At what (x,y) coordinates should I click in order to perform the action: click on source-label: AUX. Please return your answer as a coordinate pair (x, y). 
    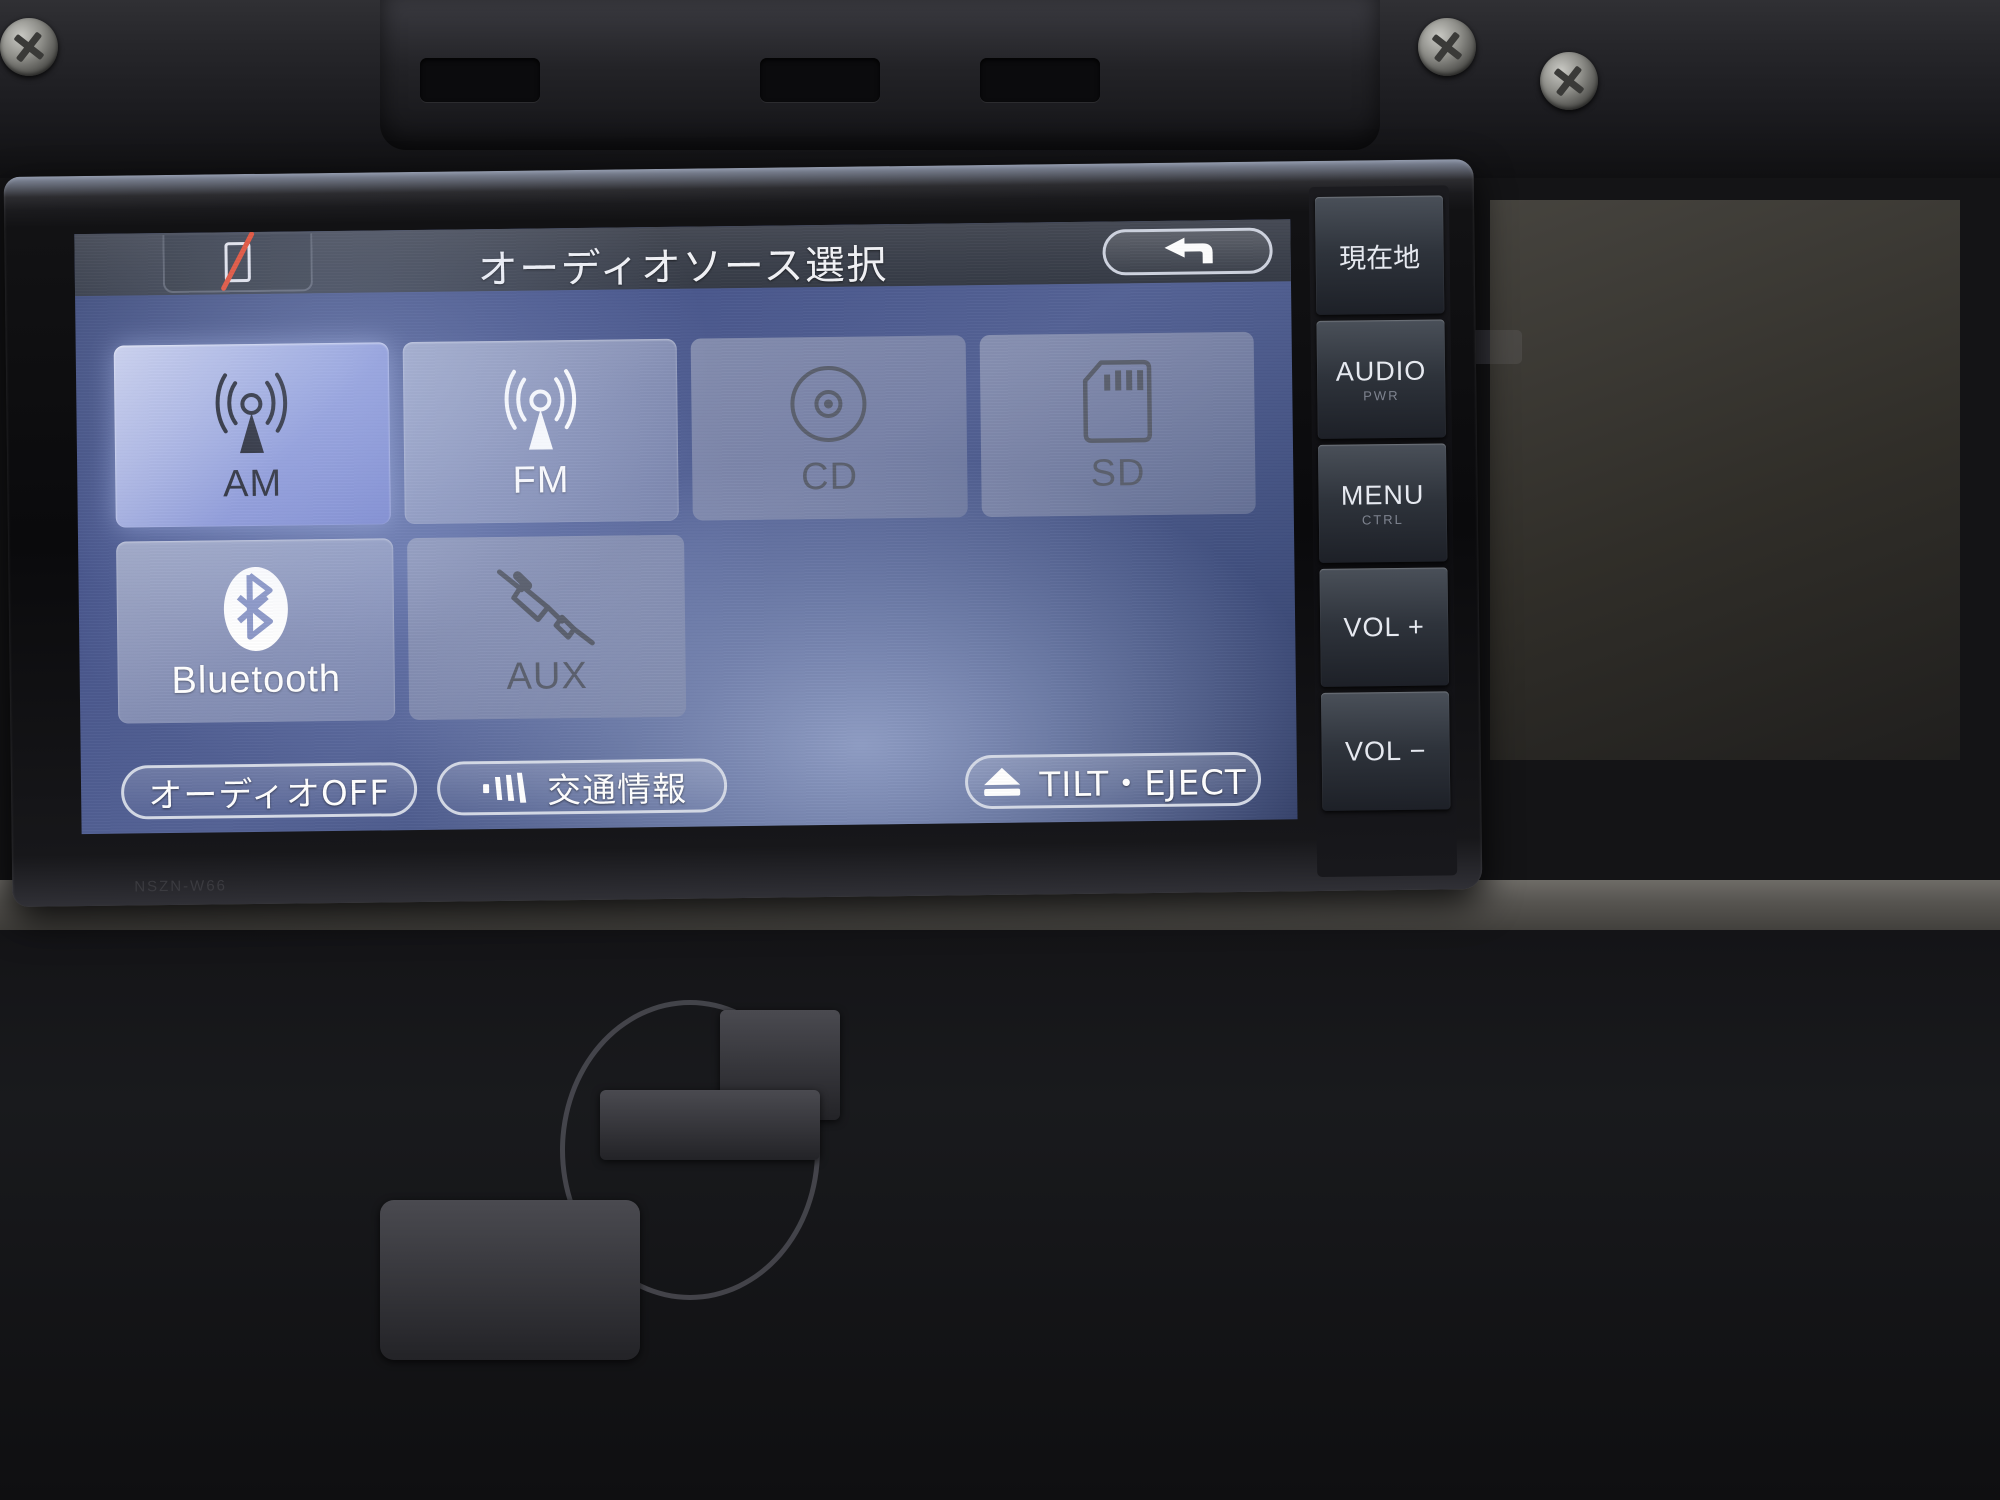
    Looking at the image, I should click on (547, 676).